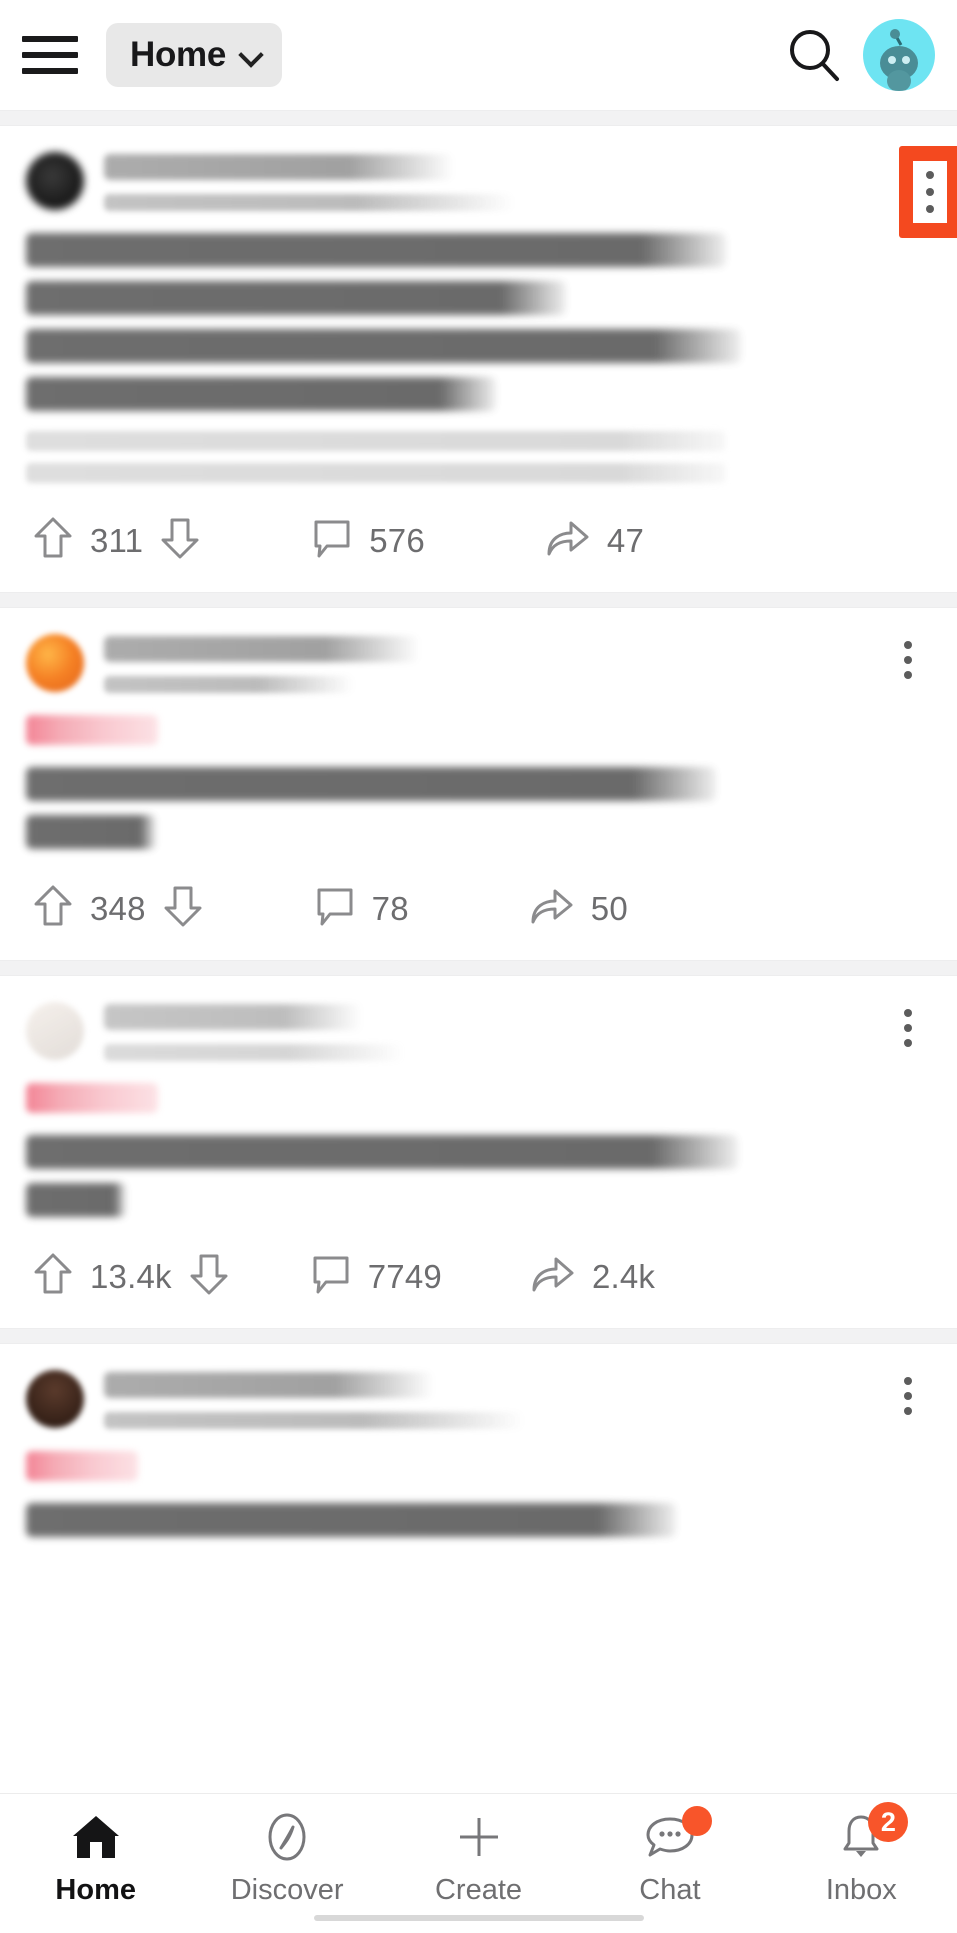  Describe the element at coordinates (287, 1837) in the screenshot. I see `compass-icon` at that location.